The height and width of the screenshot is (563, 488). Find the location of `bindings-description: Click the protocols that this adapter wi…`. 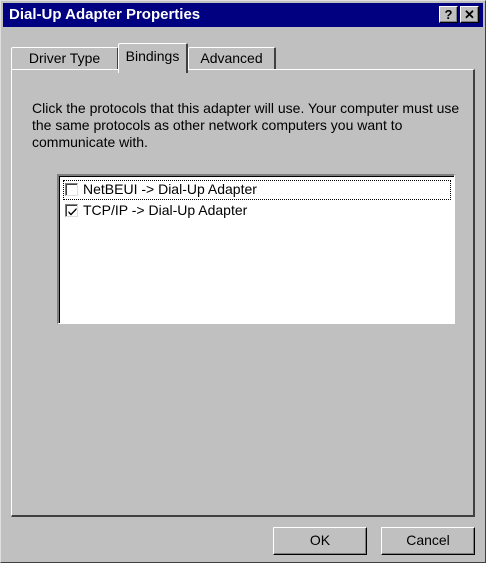

bindings-description: Click the protocols that this adapter wi… is located at coordinates (246, 125).